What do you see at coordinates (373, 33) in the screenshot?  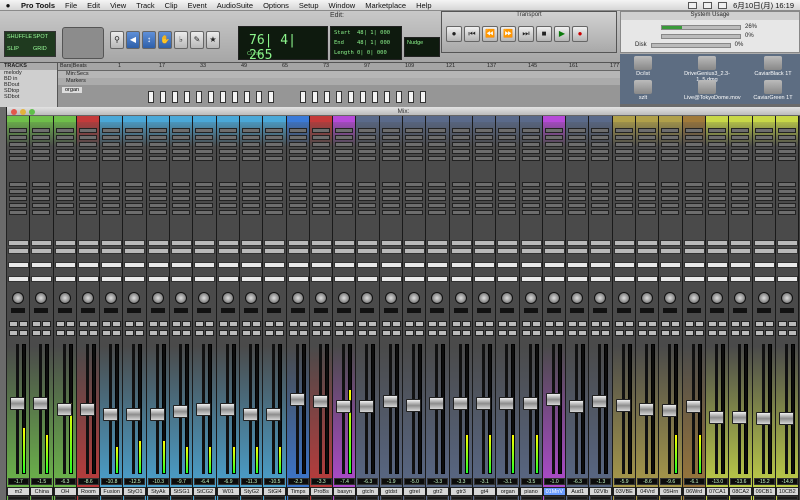 I see `sel-start-value: 48| 1| 000` at bounding box center [373, 33].